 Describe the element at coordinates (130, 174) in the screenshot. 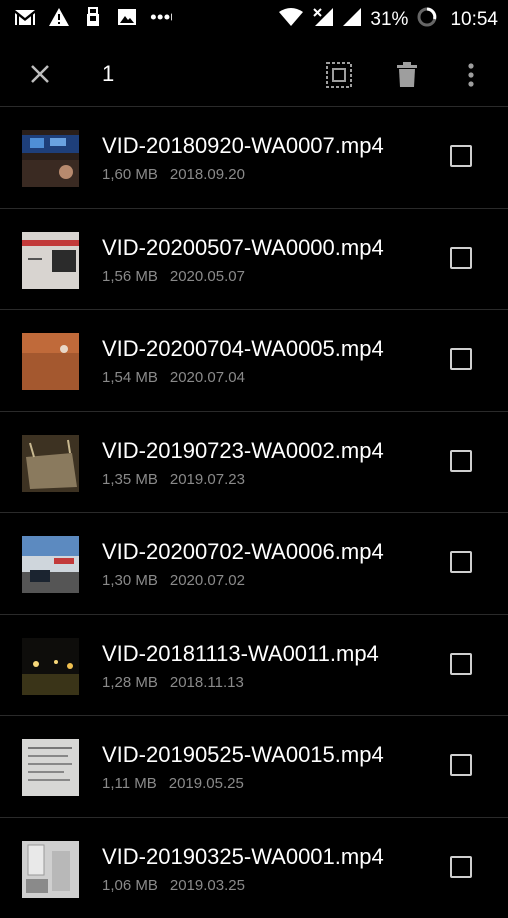

I see `file-size: 1,60 MB` at that location.